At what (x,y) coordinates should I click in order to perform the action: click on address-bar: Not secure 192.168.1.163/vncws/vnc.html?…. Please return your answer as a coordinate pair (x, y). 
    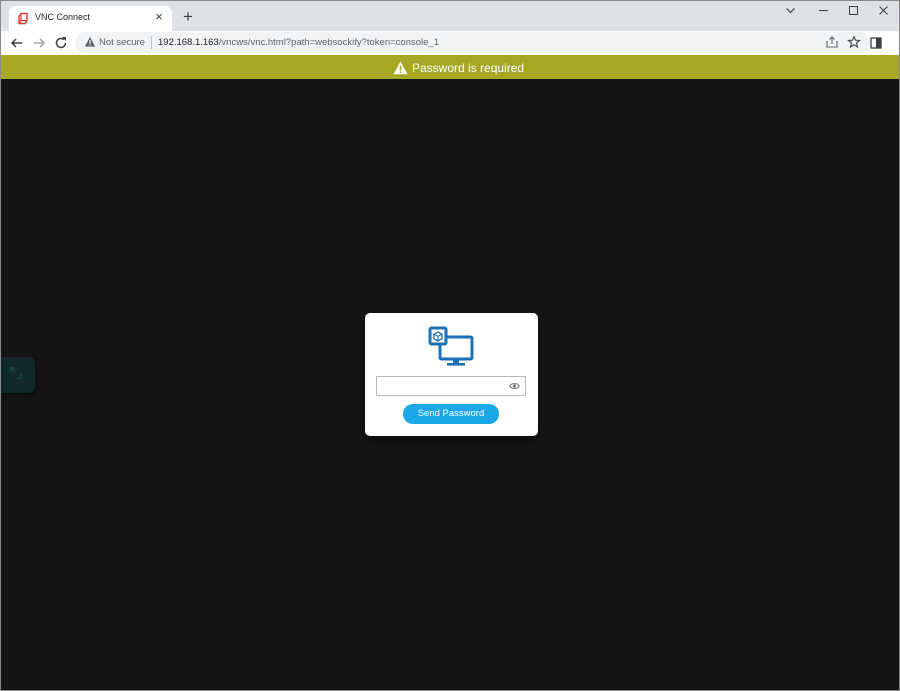
    Looking at the image, I should click on (473, 42).